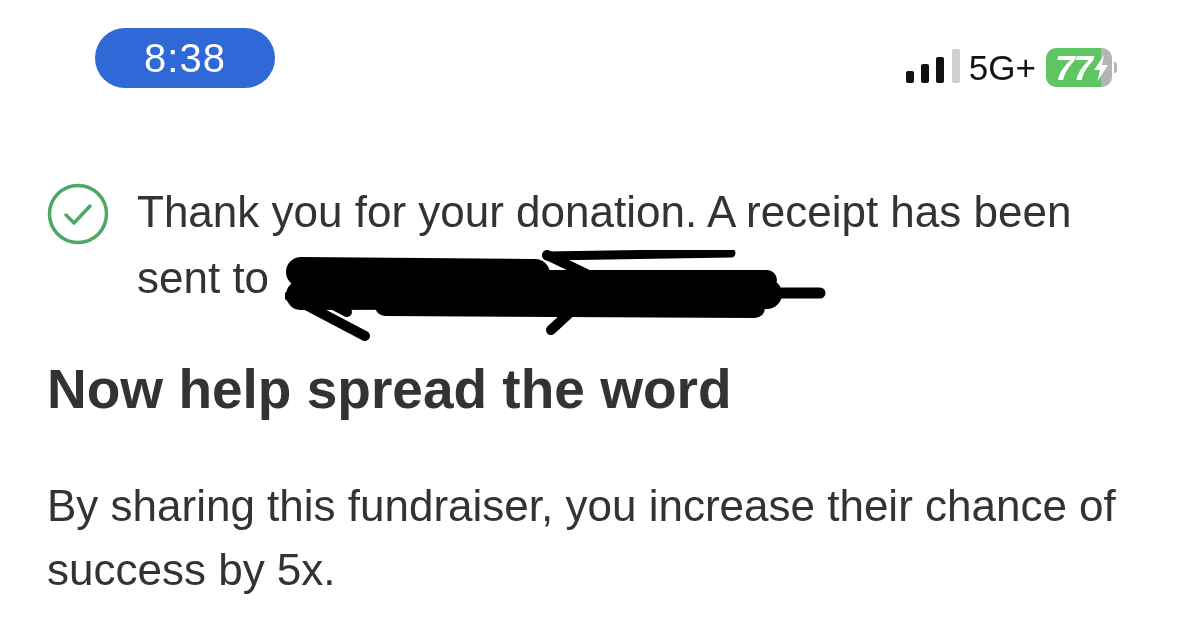 This screenshot has width=1200, height=633. I want to click on confirmation-text: sent to, so click(203, 278).